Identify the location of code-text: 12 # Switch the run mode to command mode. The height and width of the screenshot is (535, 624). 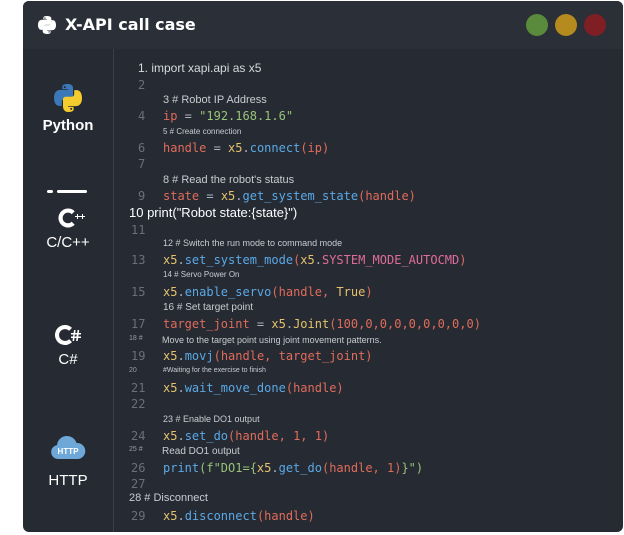
(253, 243).